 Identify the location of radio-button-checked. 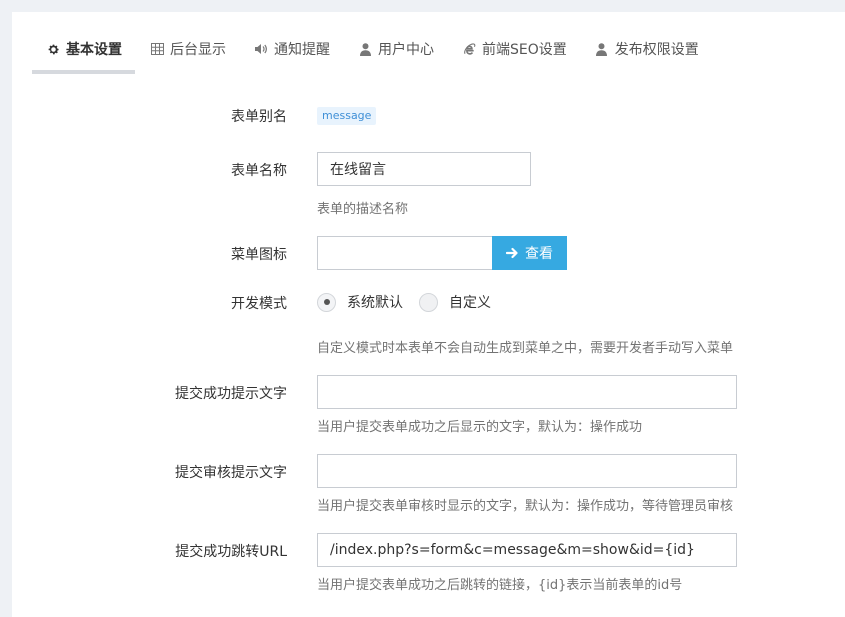
(326, 302).